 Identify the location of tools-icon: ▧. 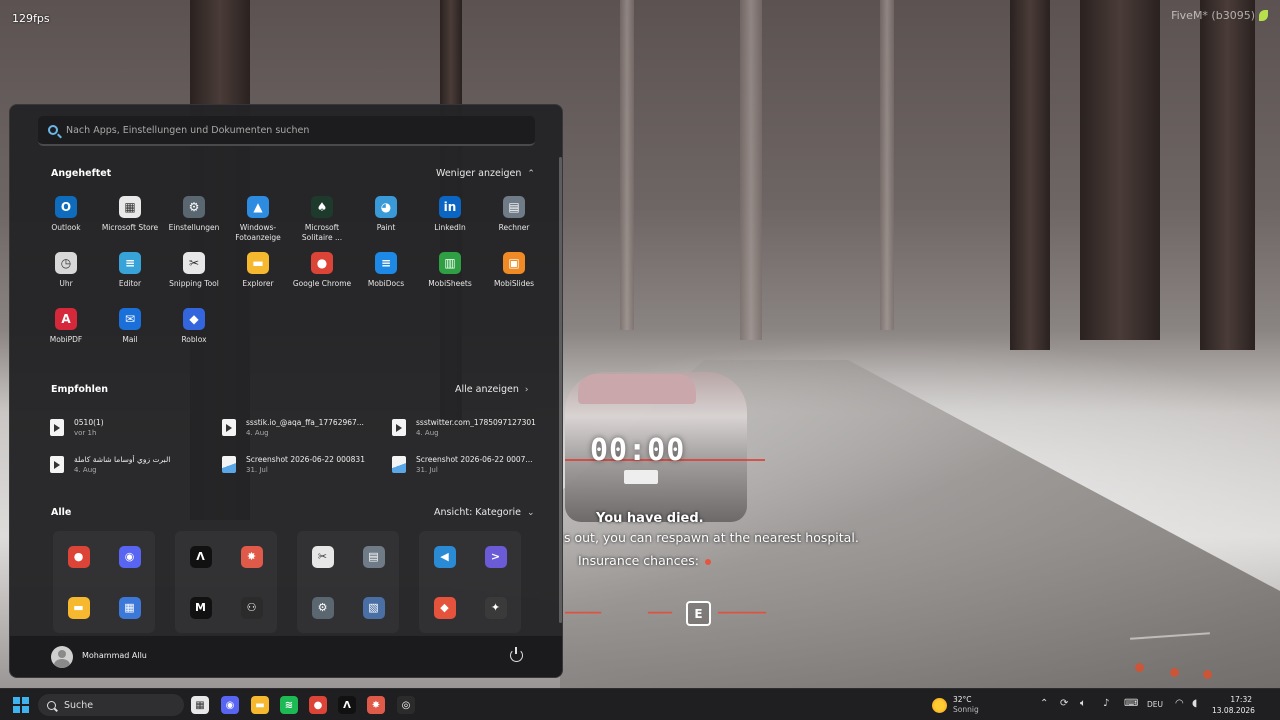
(373, 607).